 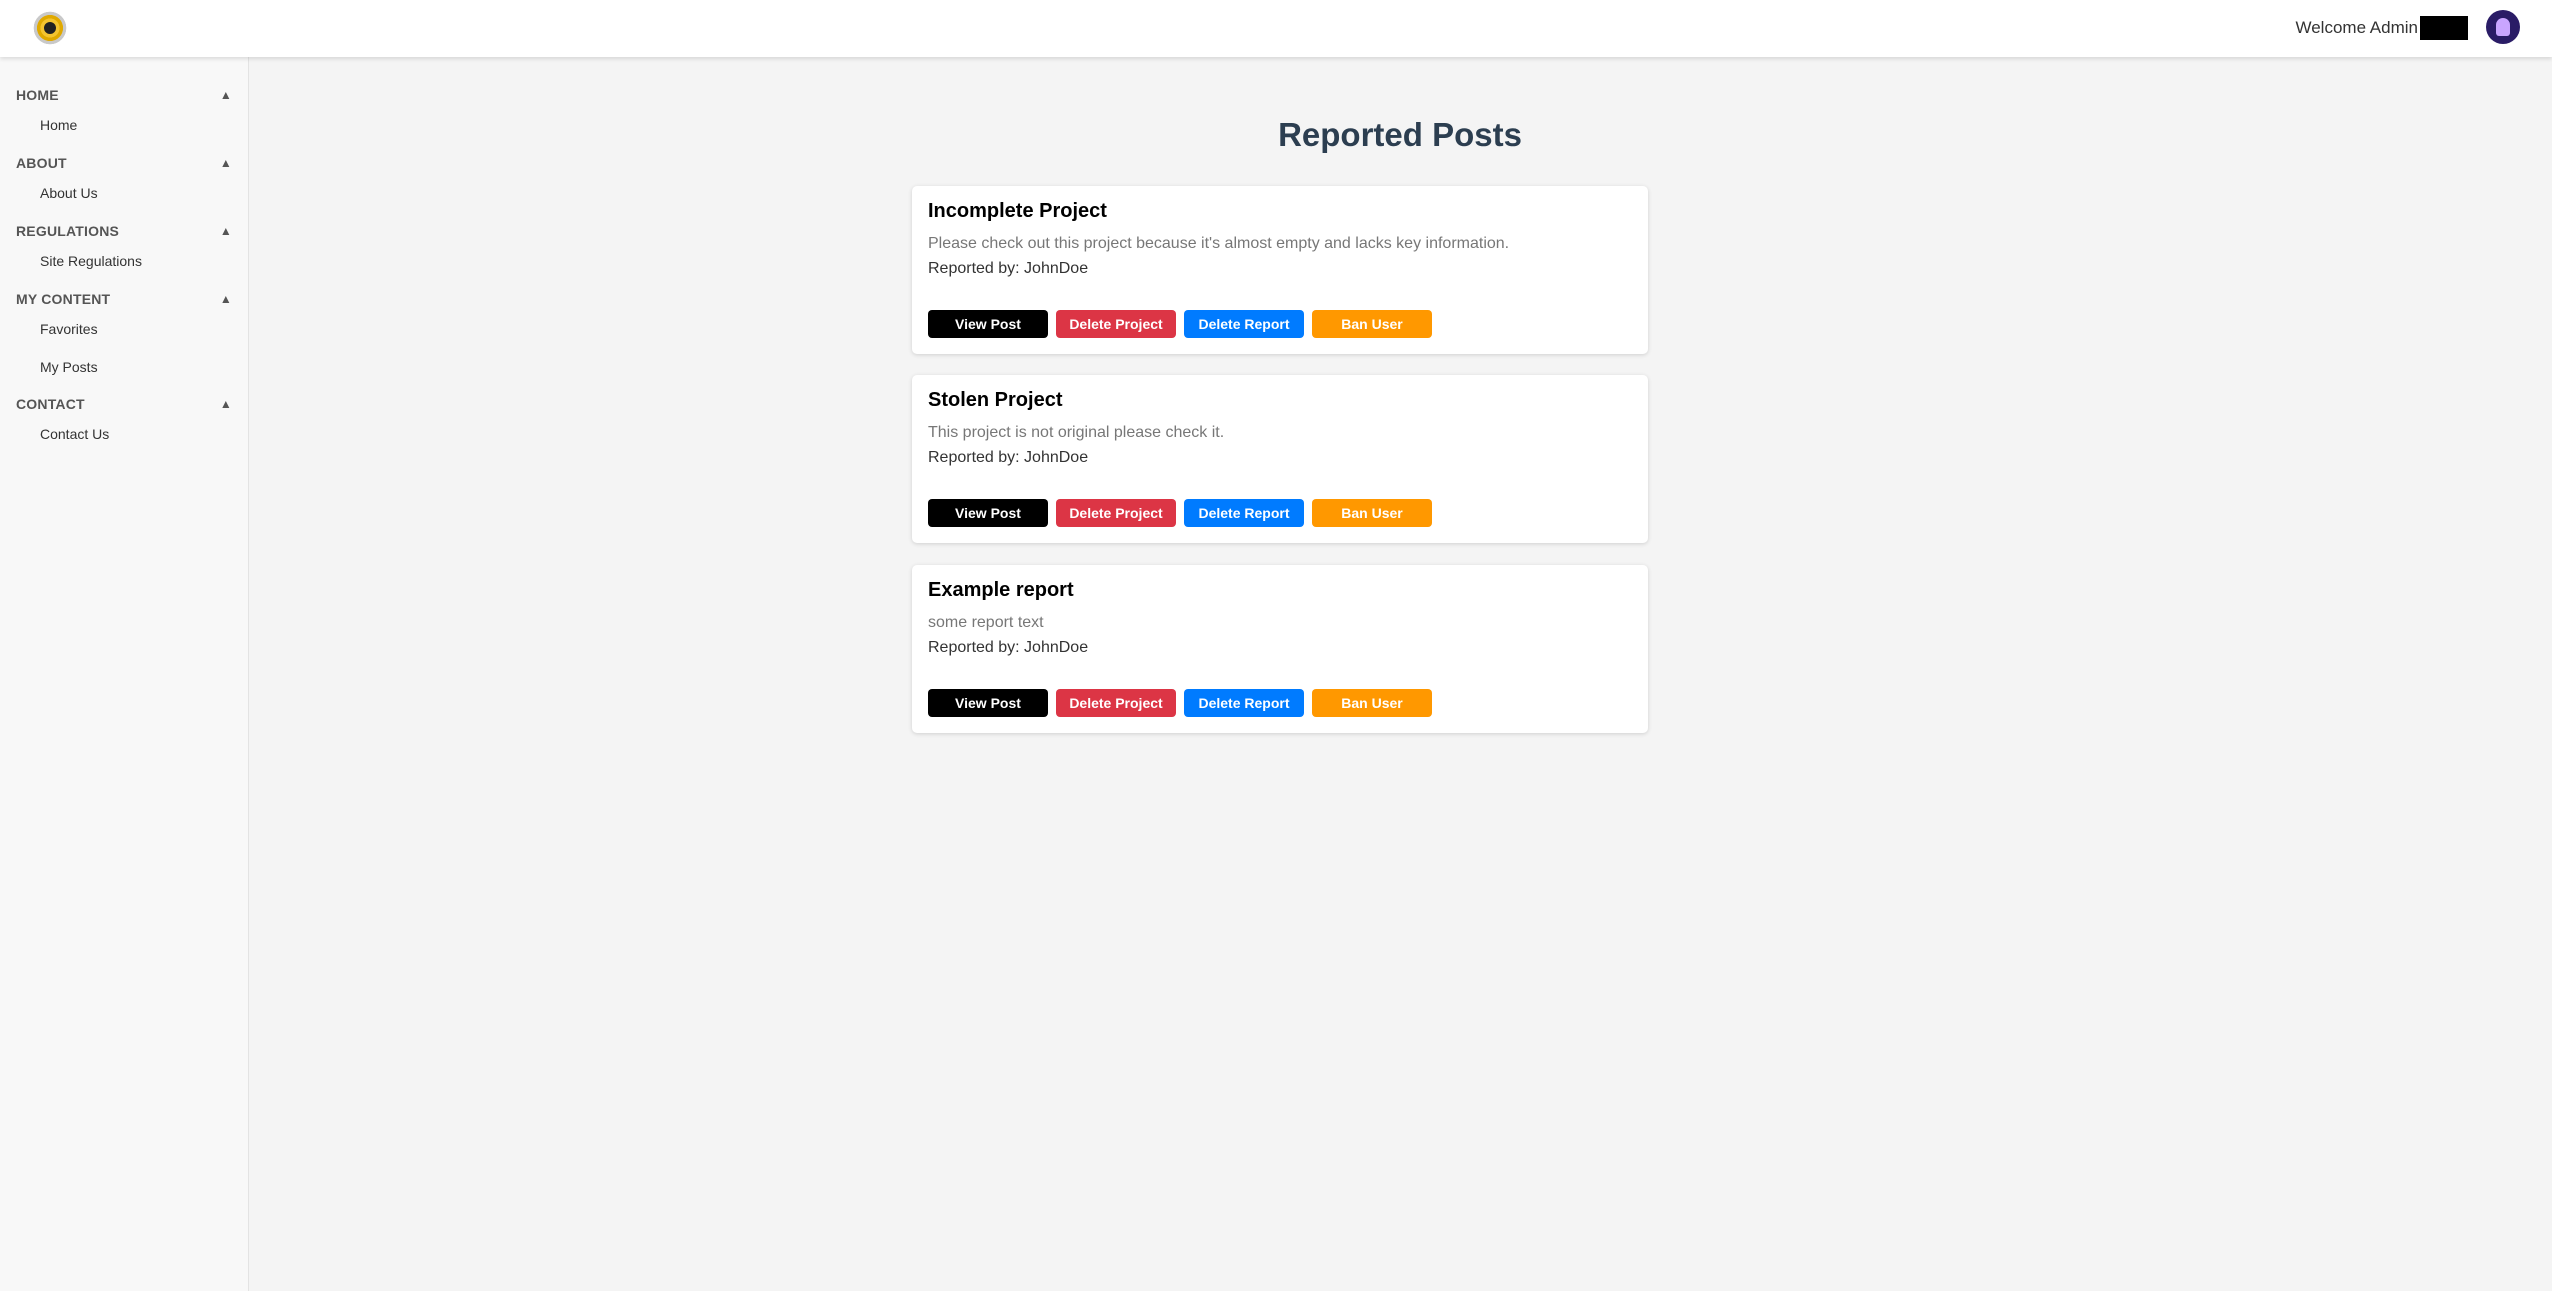 I want to click on sidebar-item-contact-us: Contact Us, so click(x=74, y=434).